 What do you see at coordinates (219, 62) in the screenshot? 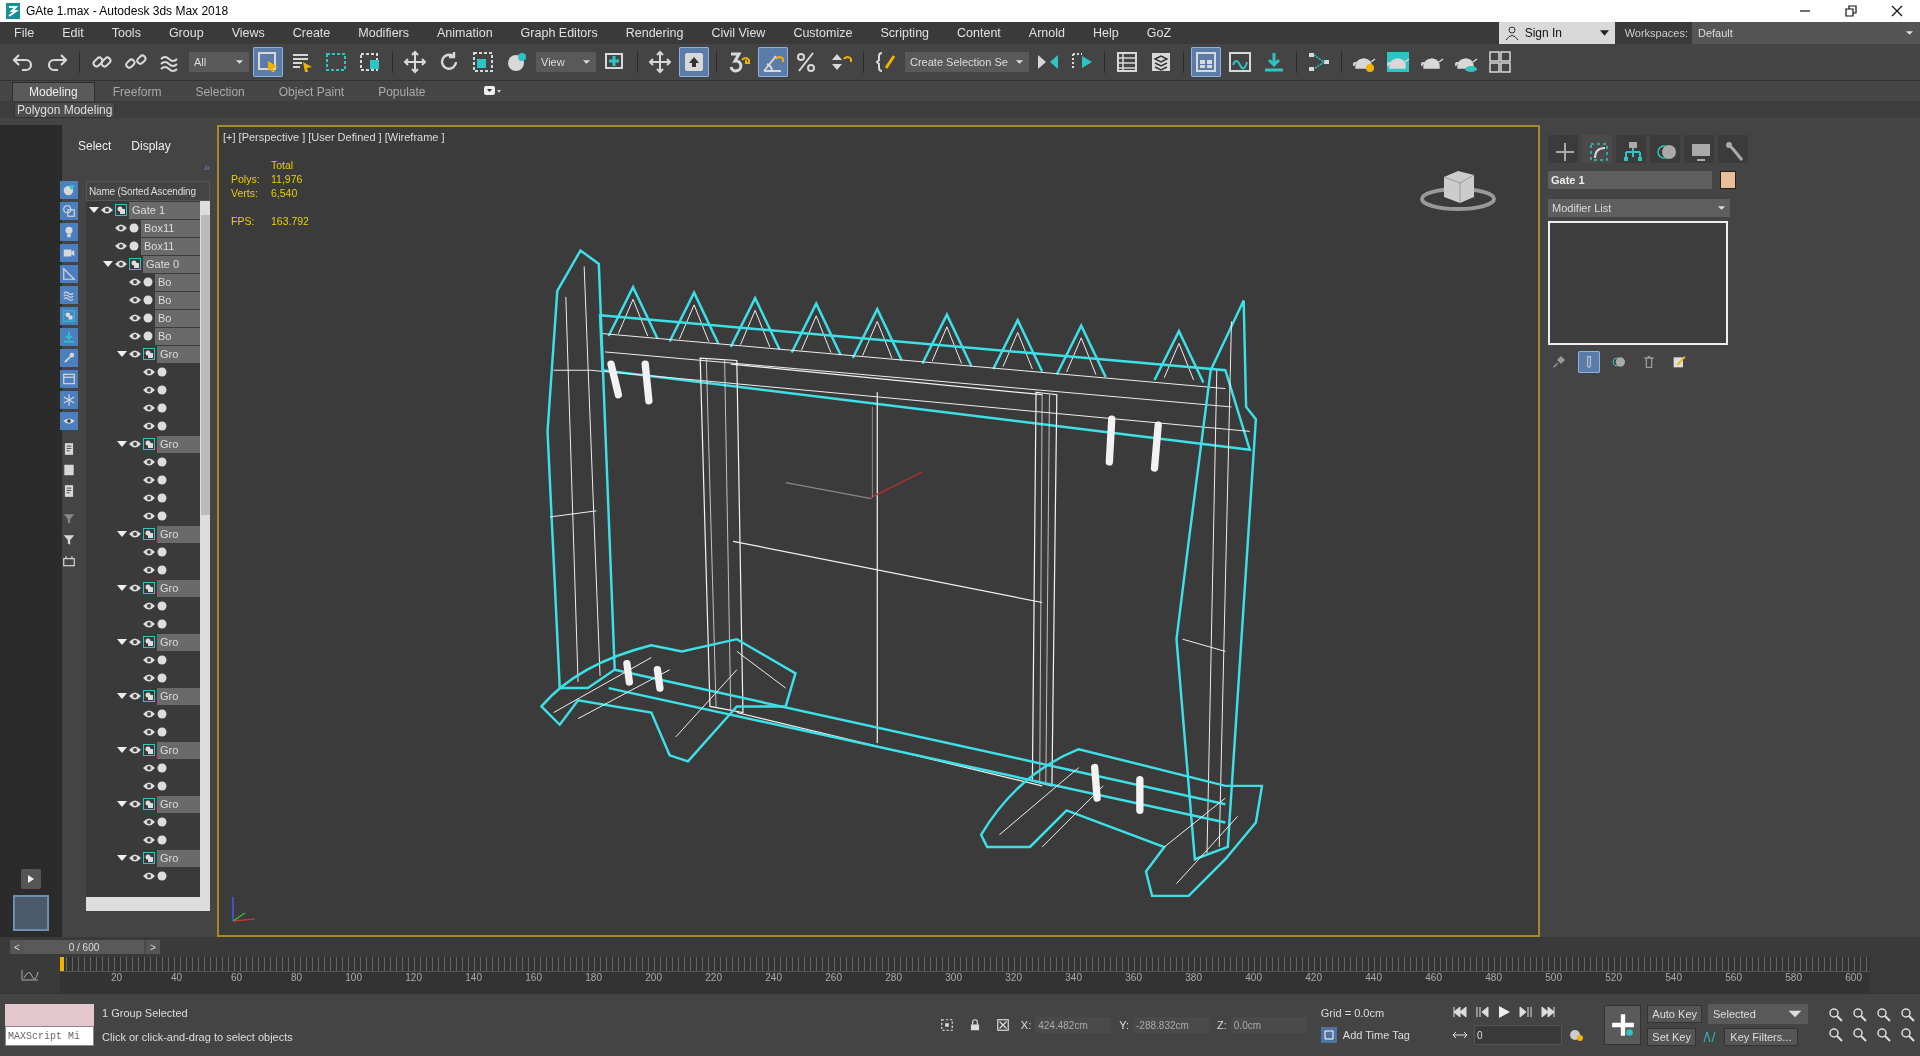
I see `toolbar-dropdown: All` at bounding box center [219, 62].